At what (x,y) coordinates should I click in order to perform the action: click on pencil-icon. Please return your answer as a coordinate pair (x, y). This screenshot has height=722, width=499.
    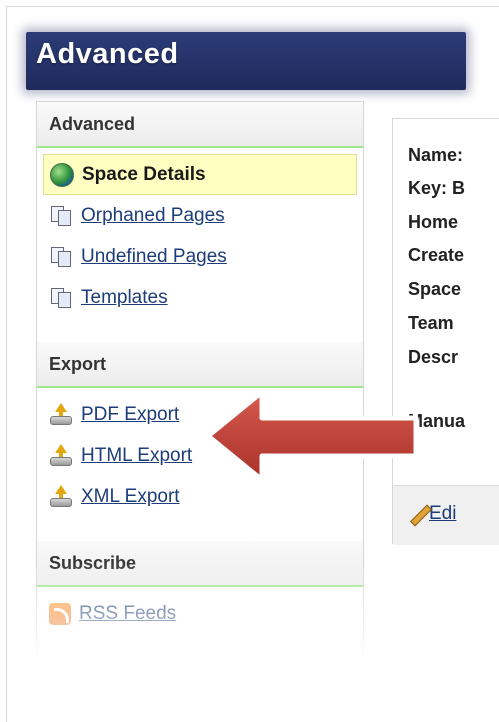
    Looking at the image, I should click on (418, 514).